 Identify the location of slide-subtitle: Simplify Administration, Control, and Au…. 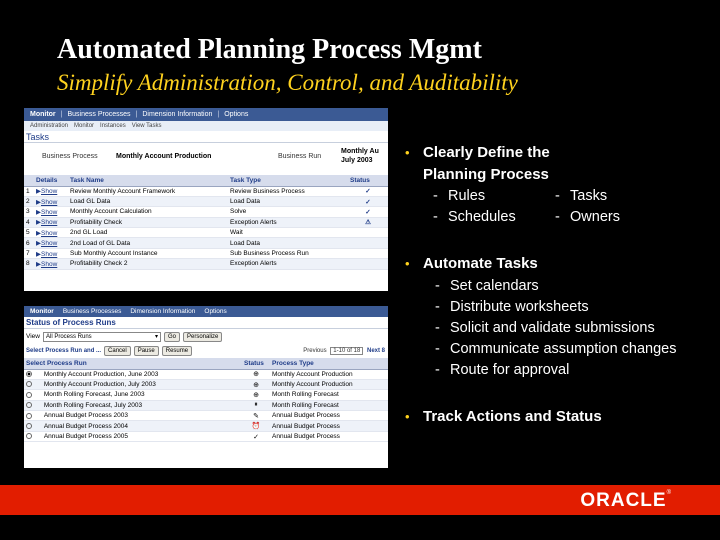
(287, 82).